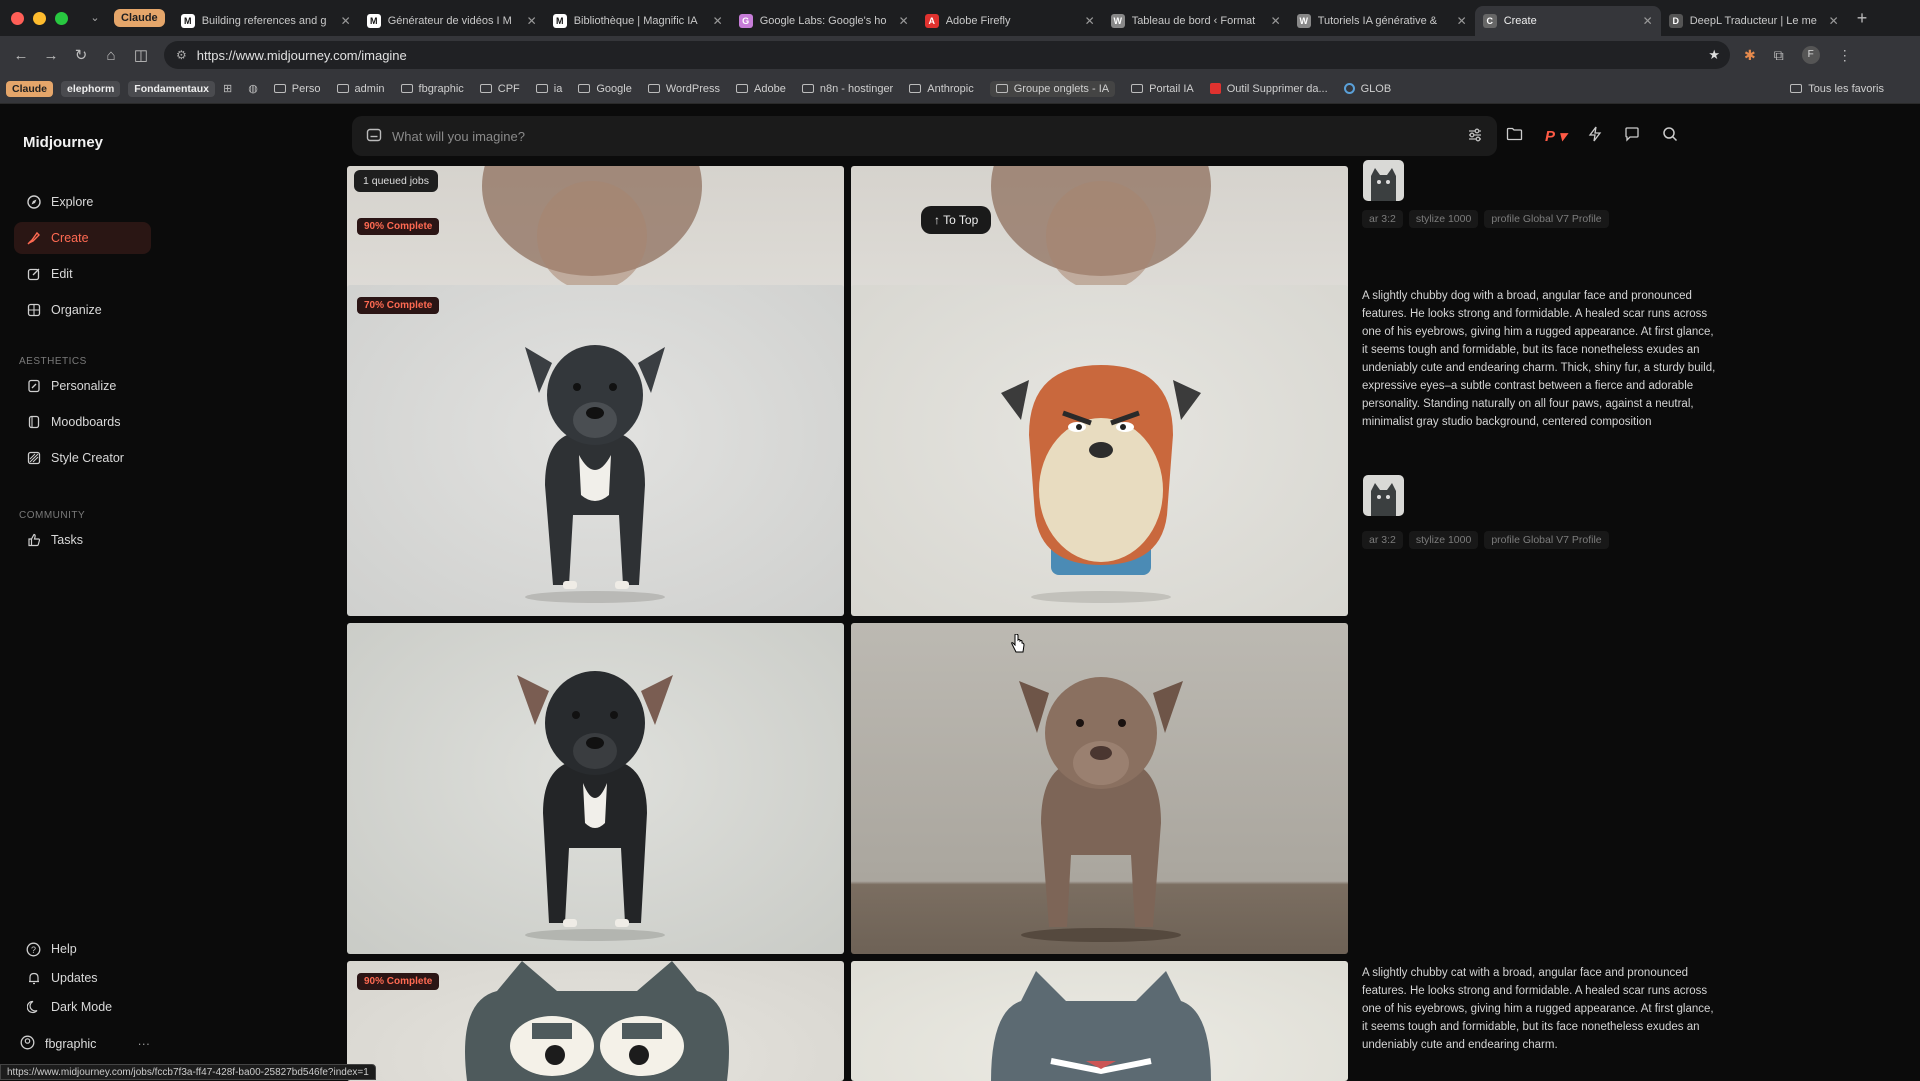 The height and width of the screenshot is (1081, 1920). Describe the element at coordinates (1810, 55) in the screenshot. I see `profile-avatar: F` at that location.